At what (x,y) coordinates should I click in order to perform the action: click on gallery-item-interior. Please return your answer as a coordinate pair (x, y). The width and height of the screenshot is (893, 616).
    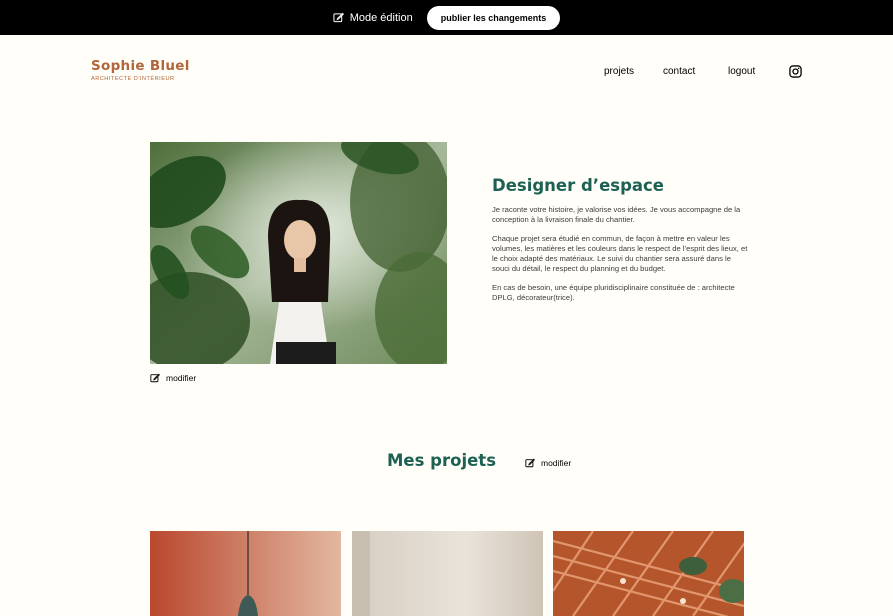
    Looking at the image, I should click on (447, 573).